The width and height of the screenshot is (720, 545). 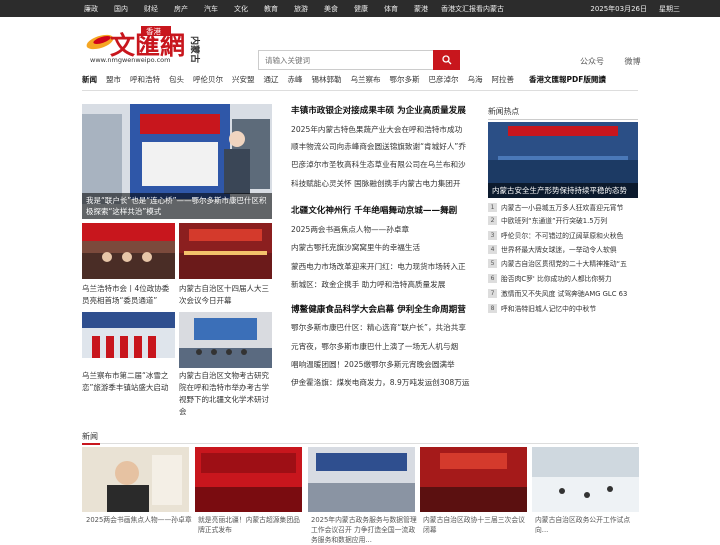 What do you see at coordinates (592, 61) in the screenshot?
I see `wechat-link: 公众号` at bounding box center [592, 61].